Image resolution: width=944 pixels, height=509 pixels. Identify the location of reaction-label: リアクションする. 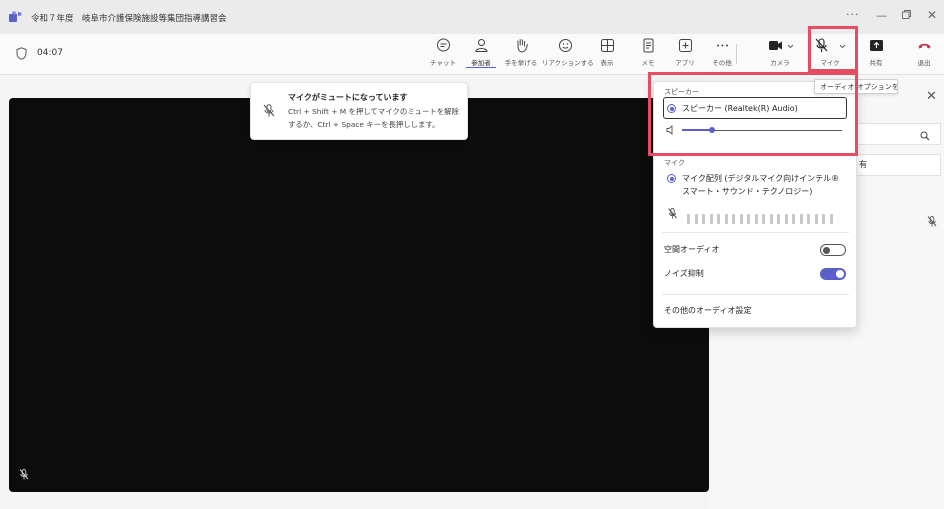
(568, 63).